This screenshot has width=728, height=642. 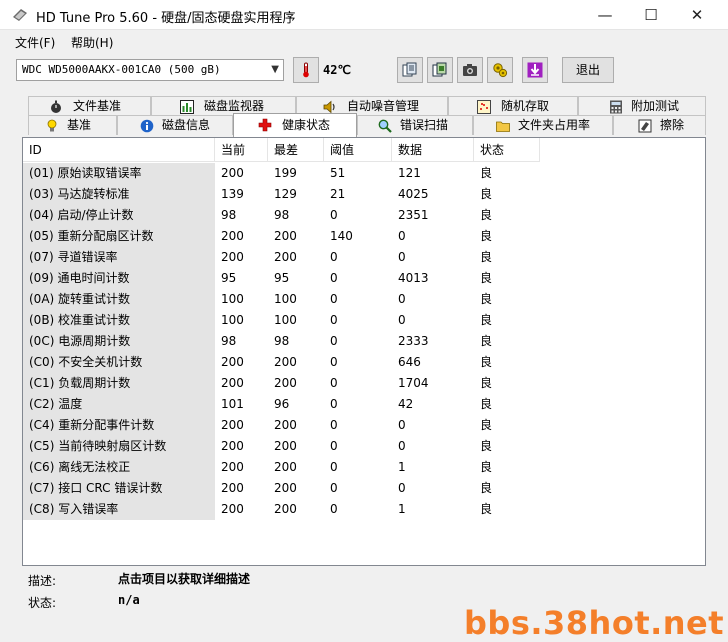 What do you see at coordinates (605, 15) in the screenshot?
I see `minimize-button: —` at bounding box center [605, 15].